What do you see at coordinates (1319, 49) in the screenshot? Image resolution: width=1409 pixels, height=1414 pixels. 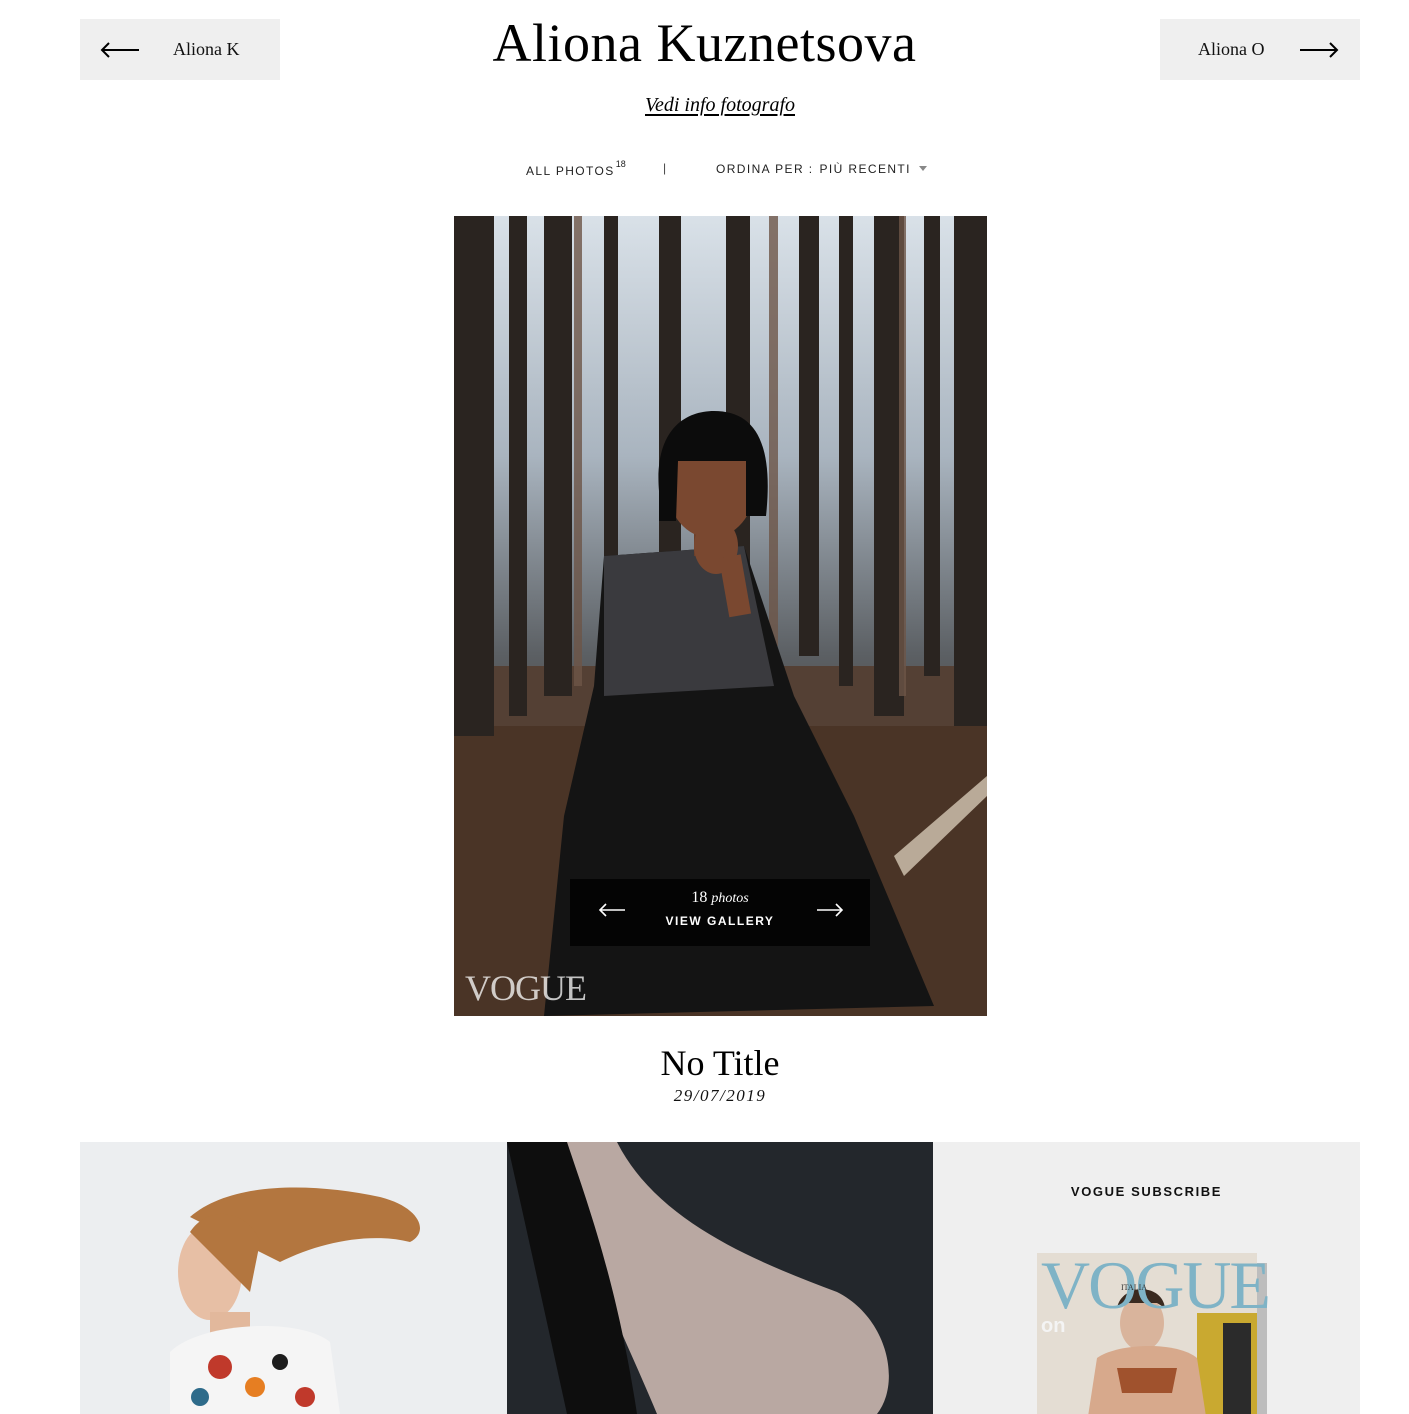 I see `arrow-right-icon` at bounding box center [1319, 49].